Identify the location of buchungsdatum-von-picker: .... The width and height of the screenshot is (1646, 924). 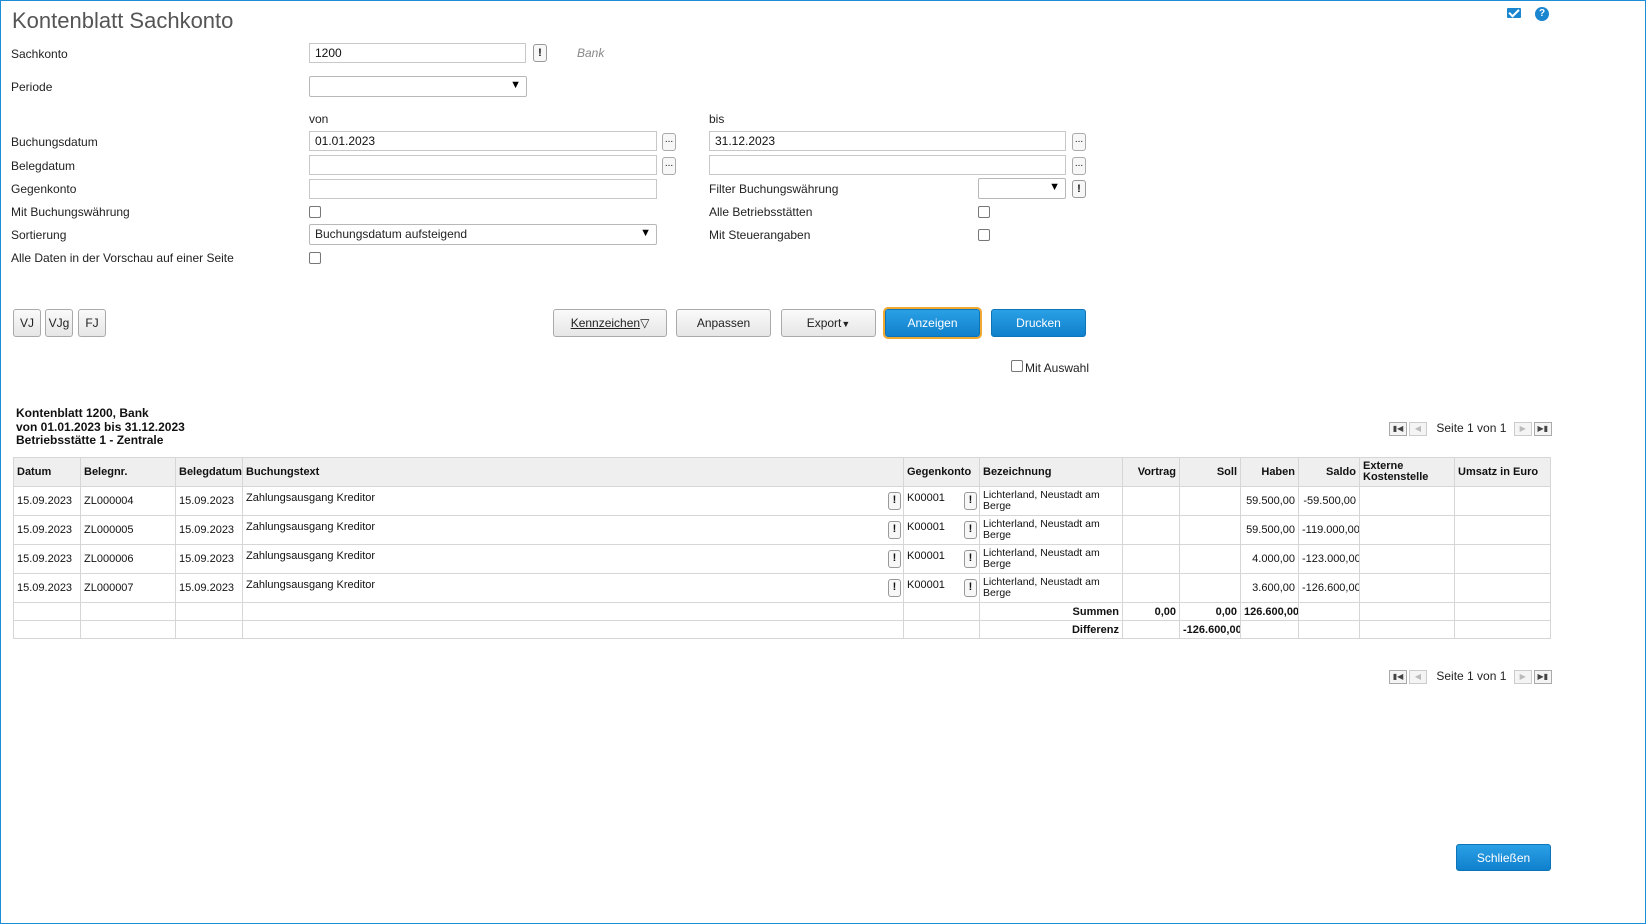
(669, 142).